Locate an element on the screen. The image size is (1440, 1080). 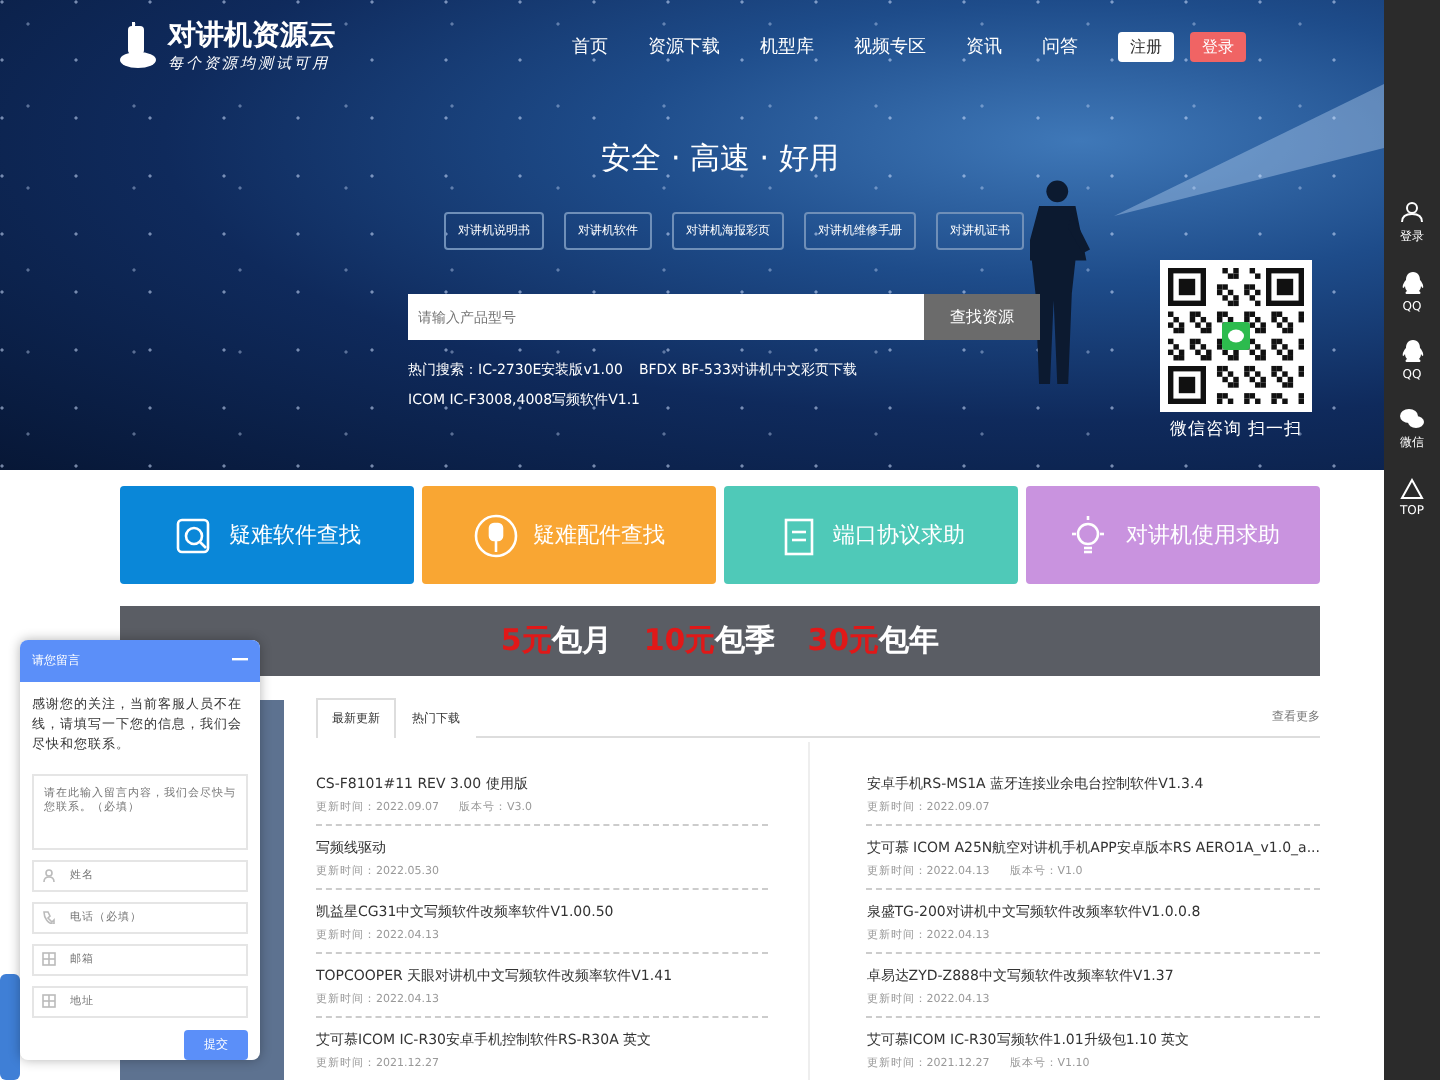
qr-caption: 微信咨询 扫一扫 is located at coordinates (1236, 430).